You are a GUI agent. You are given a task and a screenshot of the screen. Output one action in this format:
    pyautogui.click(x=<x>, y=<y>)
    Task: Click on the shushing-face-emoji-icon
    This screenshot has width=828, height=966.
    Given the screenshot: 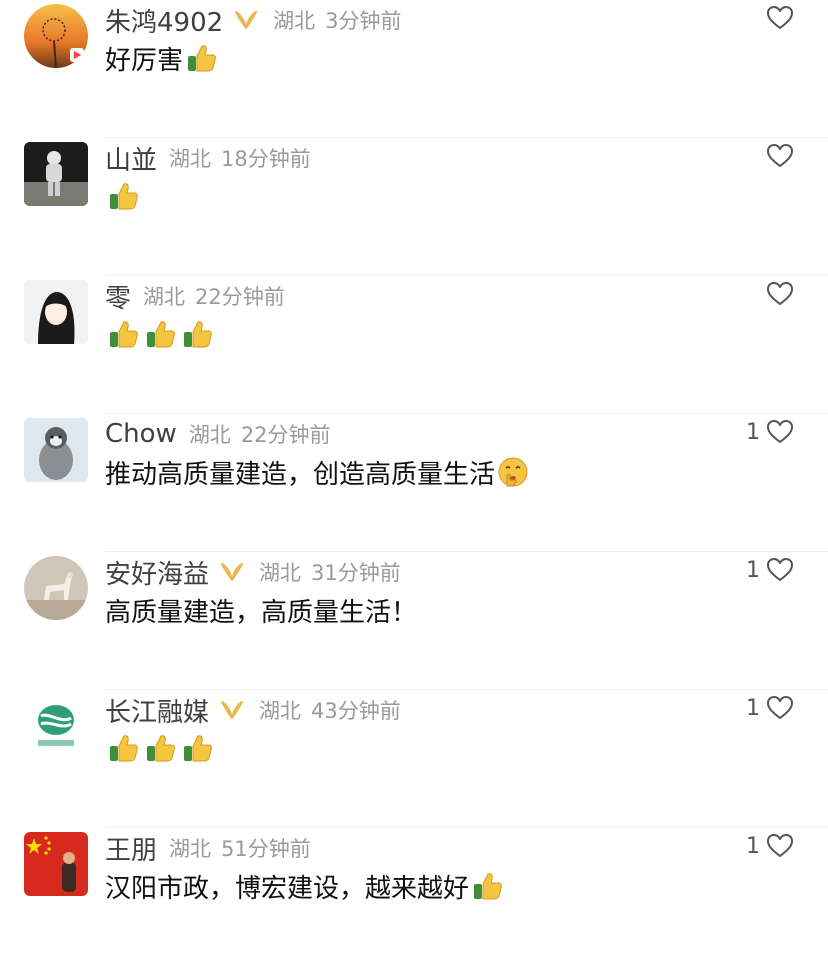 What is the action you would take?
    pyautogui.click(x=513, y=472)
    